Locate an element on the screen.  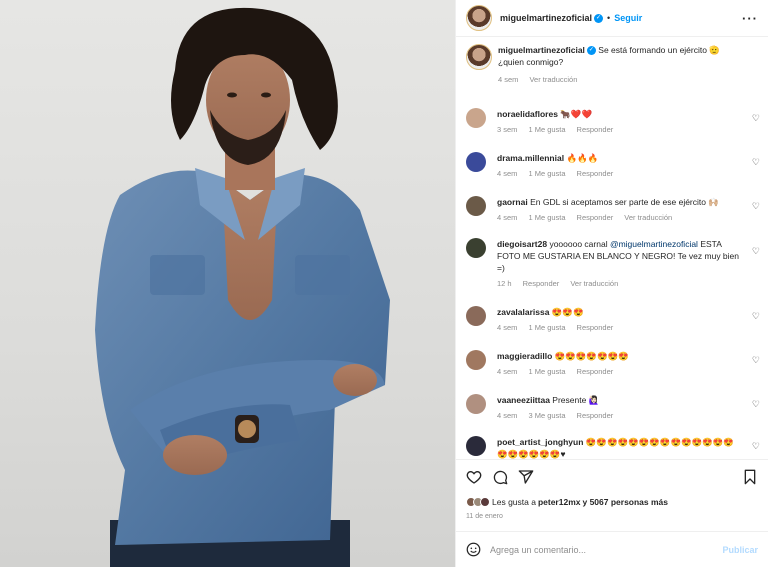
comment-icon is located at coordinates (500, 477).